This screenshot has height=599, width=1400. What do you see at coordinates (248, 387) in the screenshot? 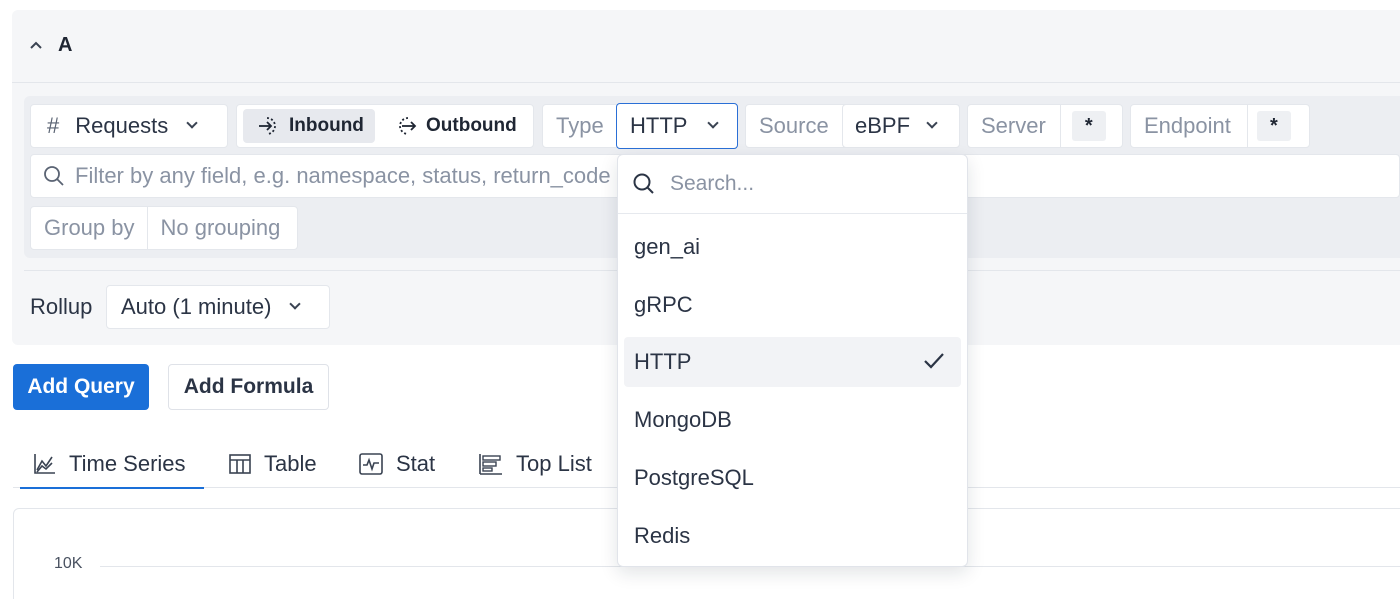
I see `add-formula-button: Add Formula` at bounding box center [248, 387].